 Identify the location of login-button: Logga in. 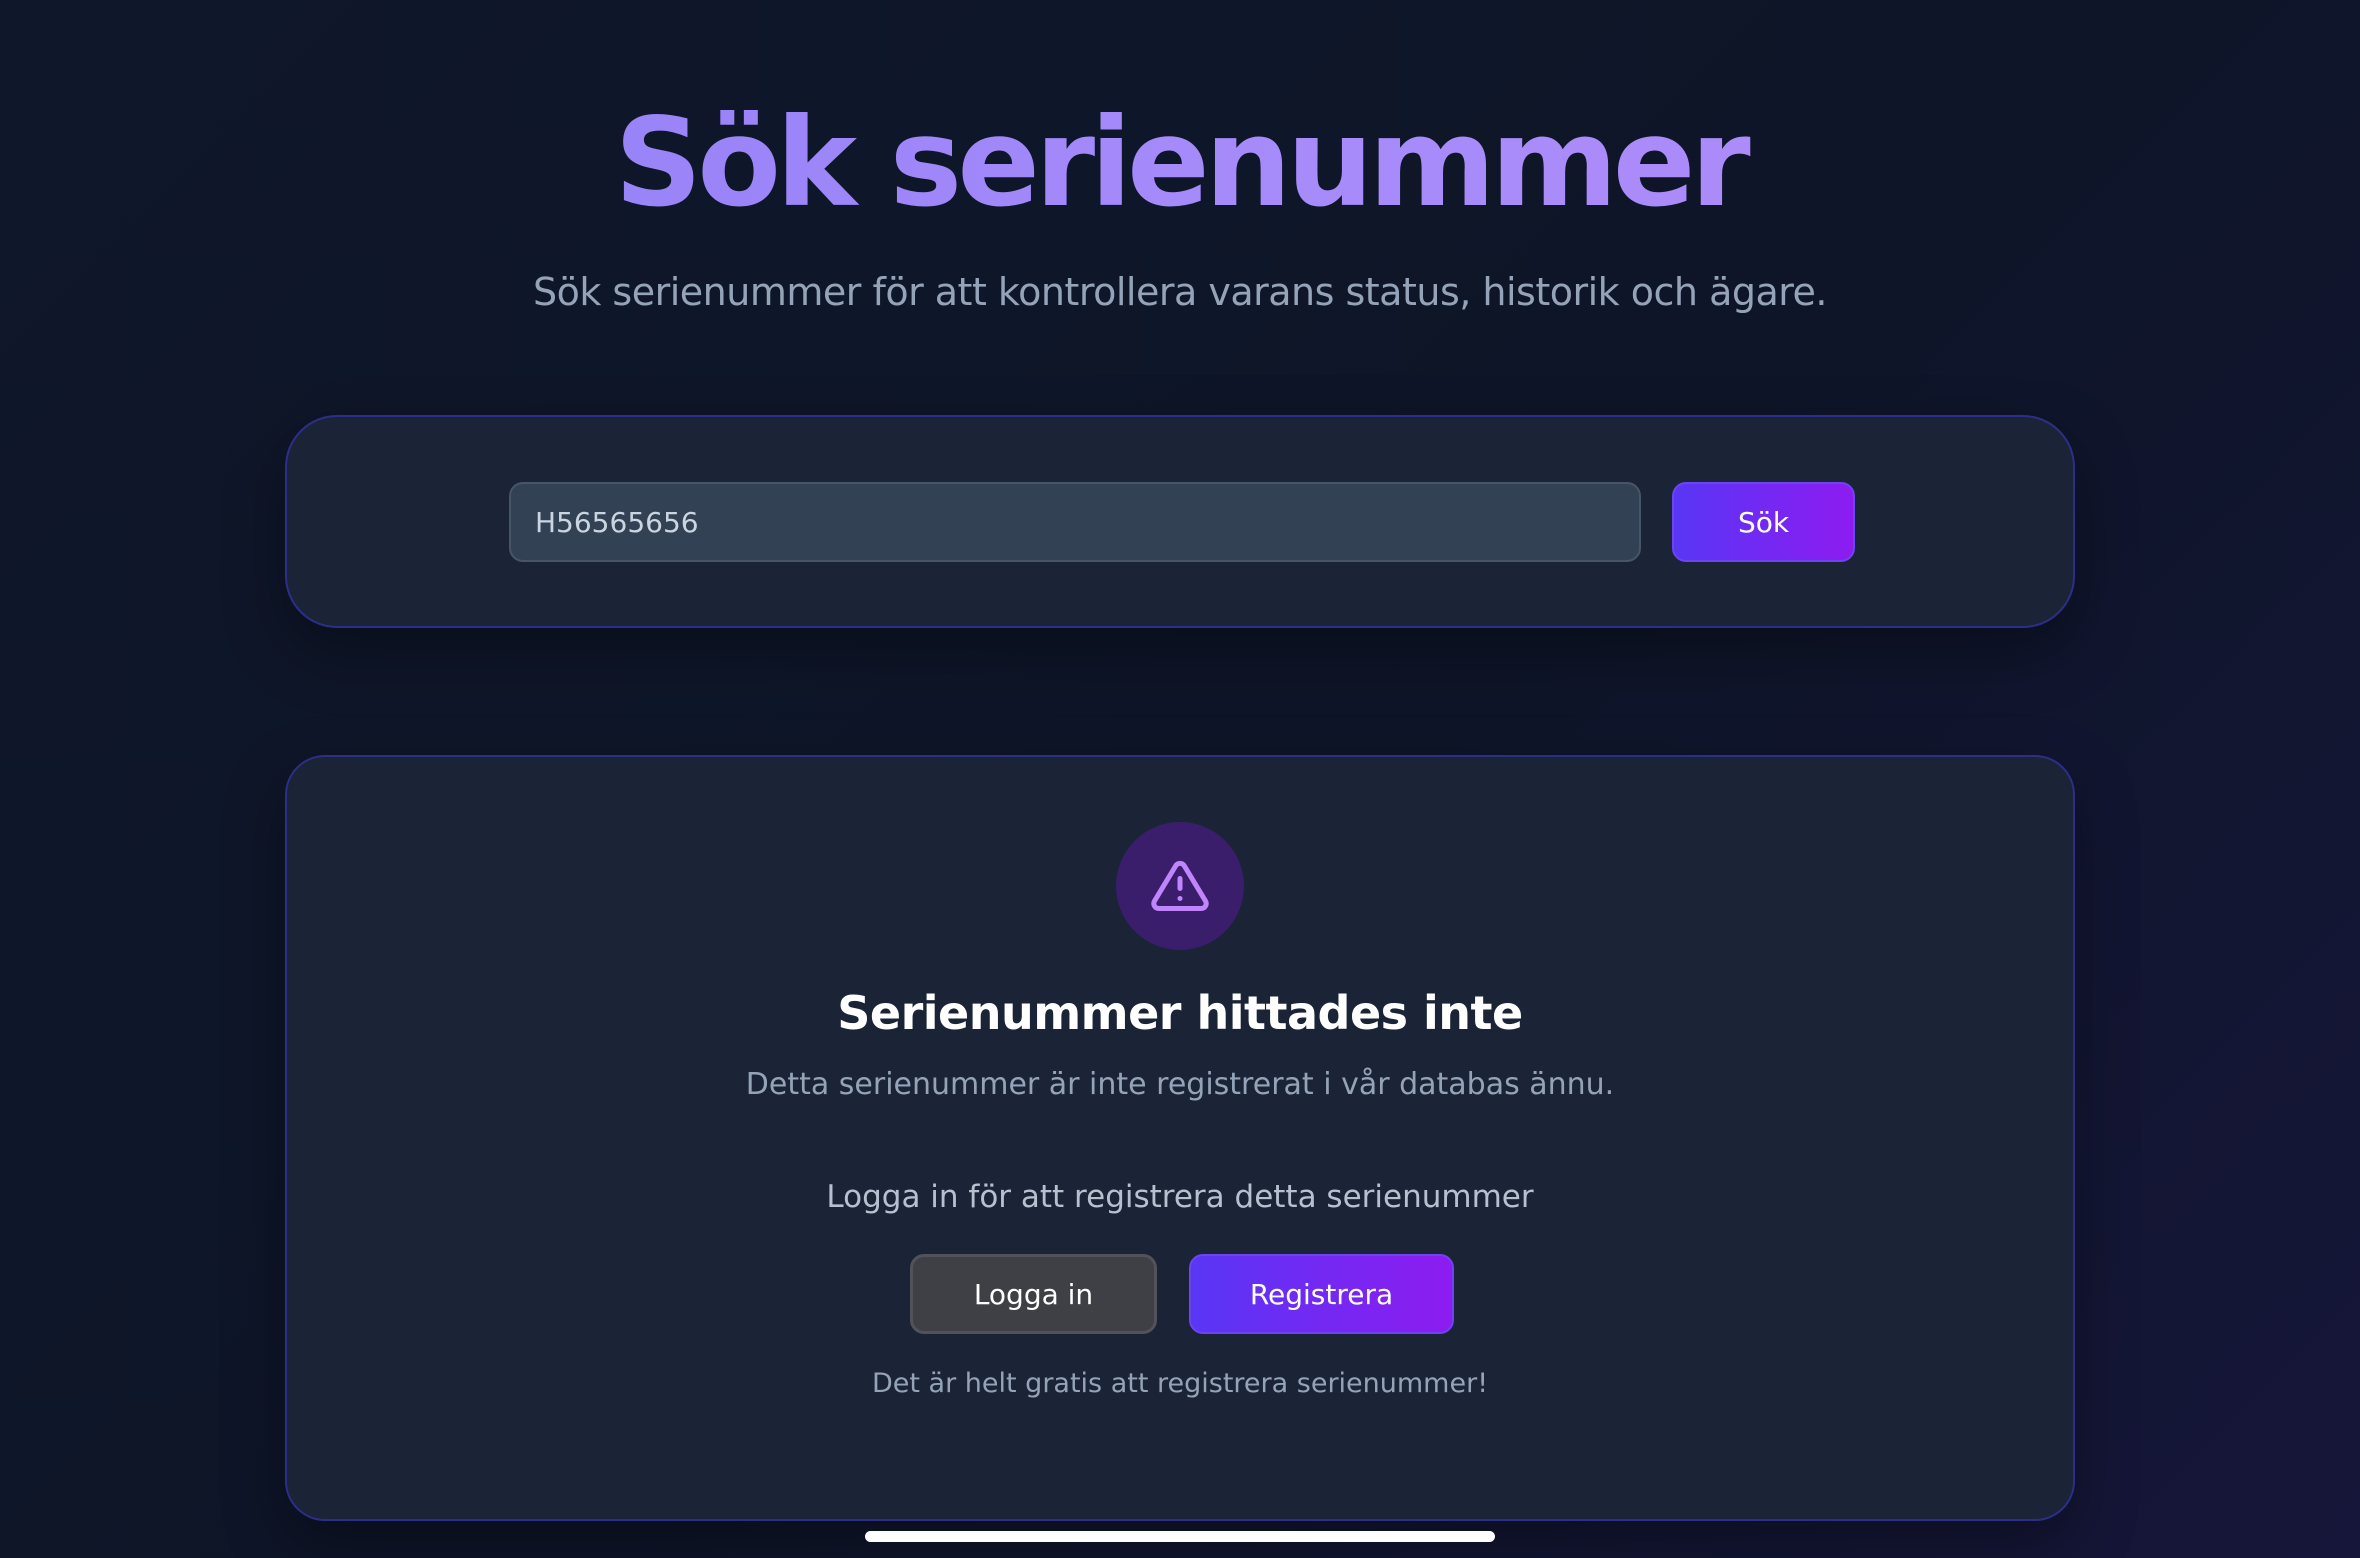
(1033, 1294).